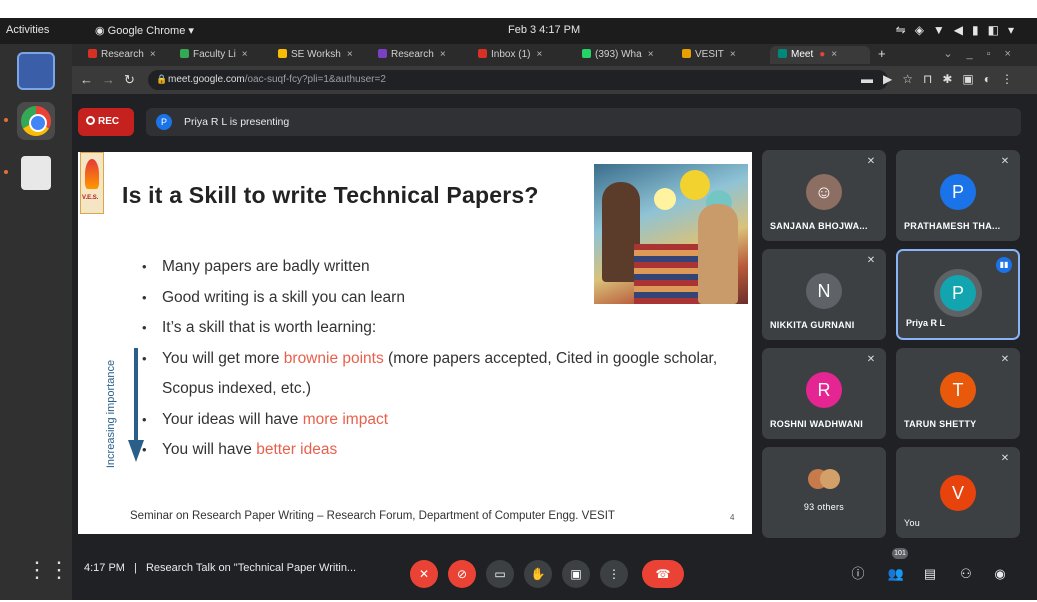 The height and width of the screenshot is (602, 1037). I want to click on importance-arrow, so click(136, 395).